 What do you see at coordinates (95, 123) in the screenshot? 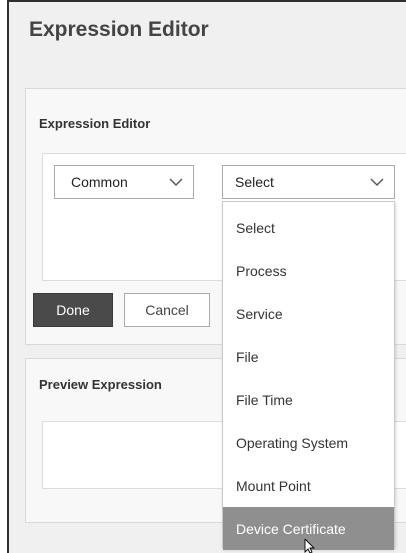
I see `editor-panel-label: Expression Editor` at bounding box center [95, 123].